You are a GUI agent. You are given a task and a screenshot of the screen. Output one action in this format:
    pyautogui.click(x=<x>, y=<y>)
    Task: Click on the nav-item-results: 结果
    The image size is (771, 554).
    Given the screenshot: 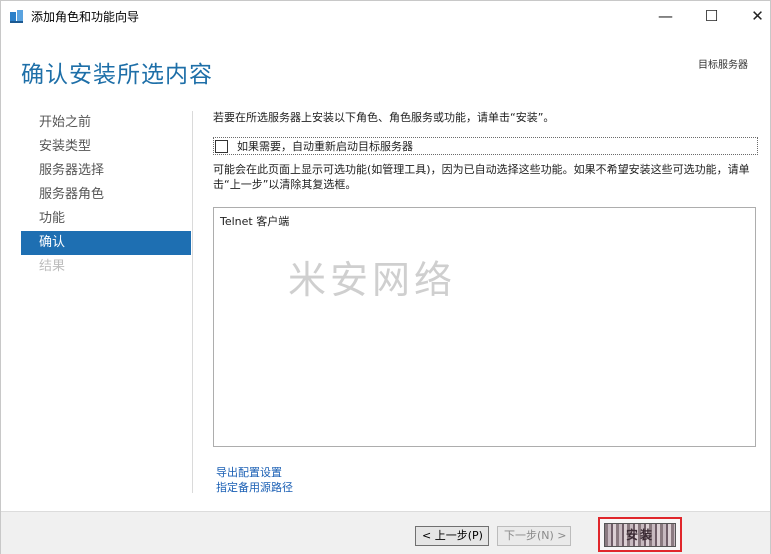 What is the action you would take?
    pyautogui.click(x=52, y=266)
    